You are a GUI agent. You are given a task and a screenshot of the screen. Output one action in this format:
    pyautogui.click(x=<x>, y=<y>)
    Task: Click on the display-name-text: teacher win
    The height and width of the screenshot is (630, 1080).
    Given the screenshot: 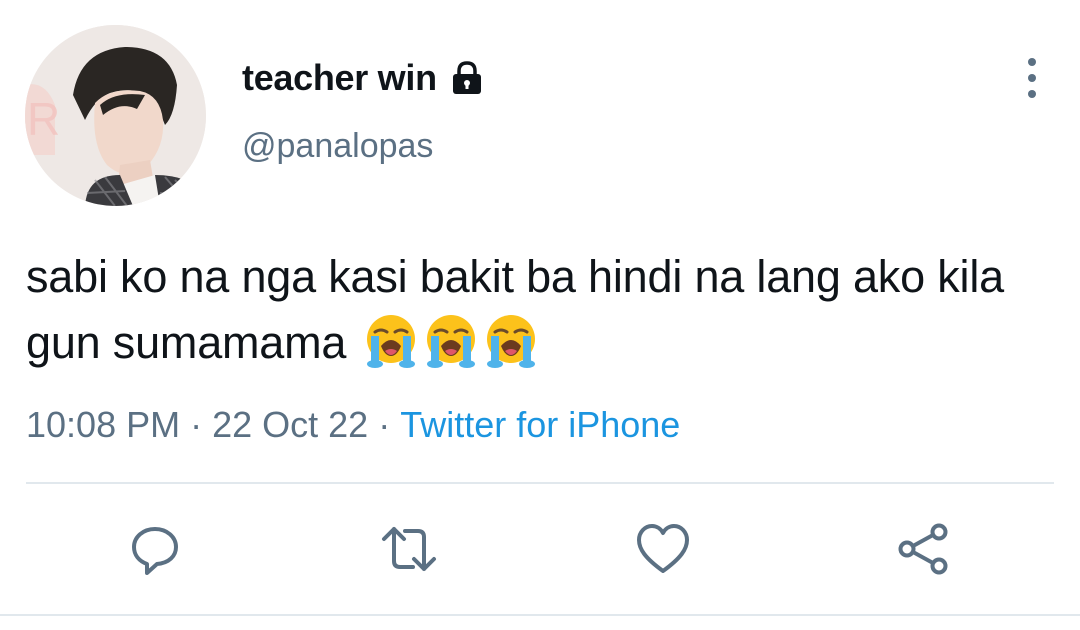 What is the action you would take?
    pyautogui.click(x=339, y=77)
    